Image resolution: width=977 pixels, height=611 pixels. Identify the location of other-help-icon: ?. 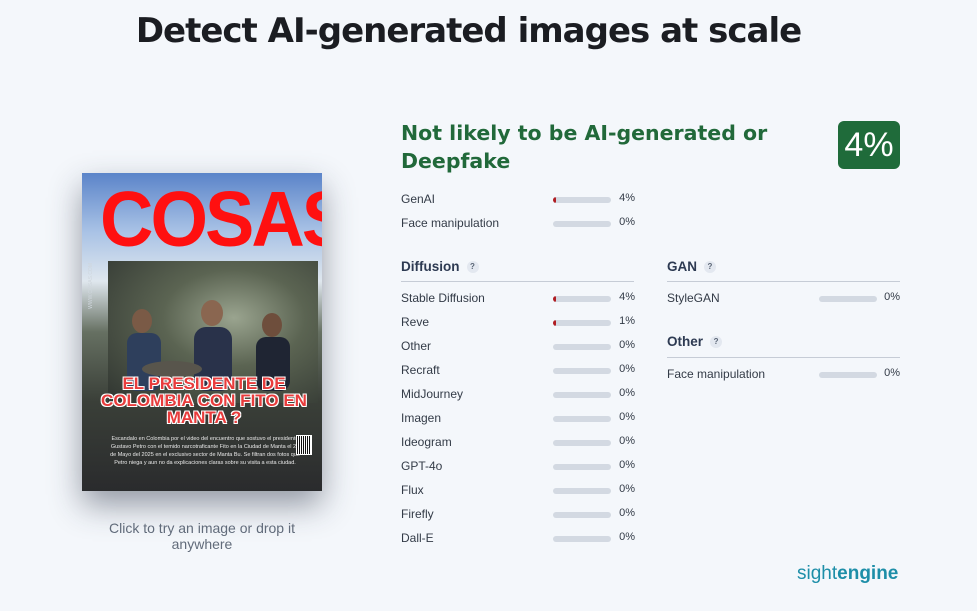
(716, 342).